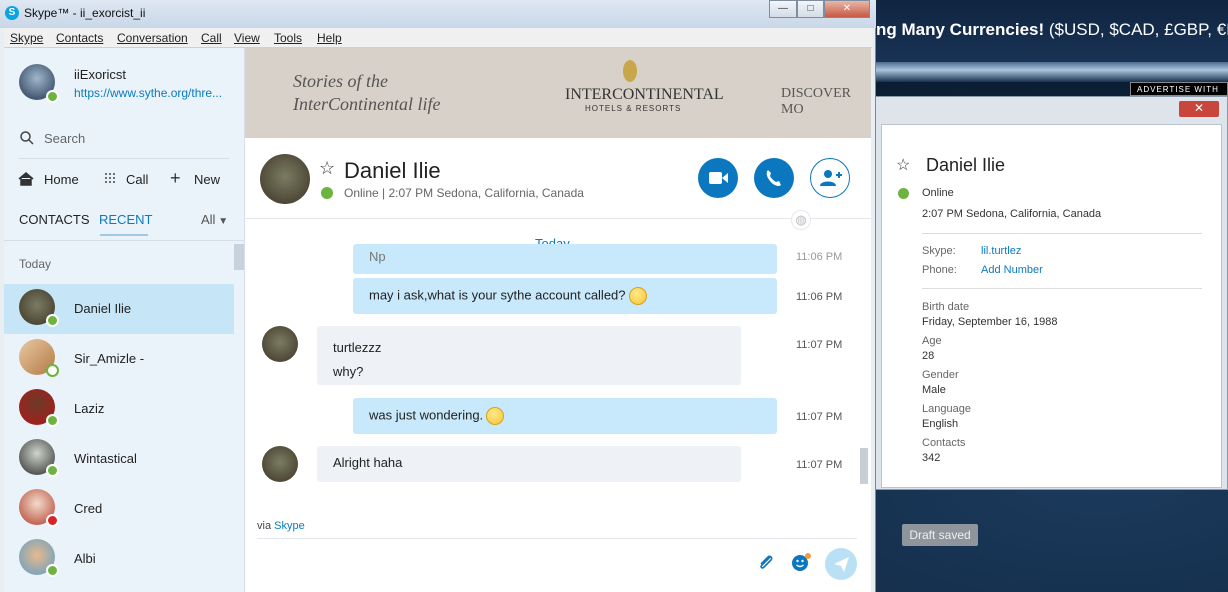 Image resolution: width=1228 pixels, height=592 pixels. I want to click on menu-conversation: Conversation, so click(152, 38).